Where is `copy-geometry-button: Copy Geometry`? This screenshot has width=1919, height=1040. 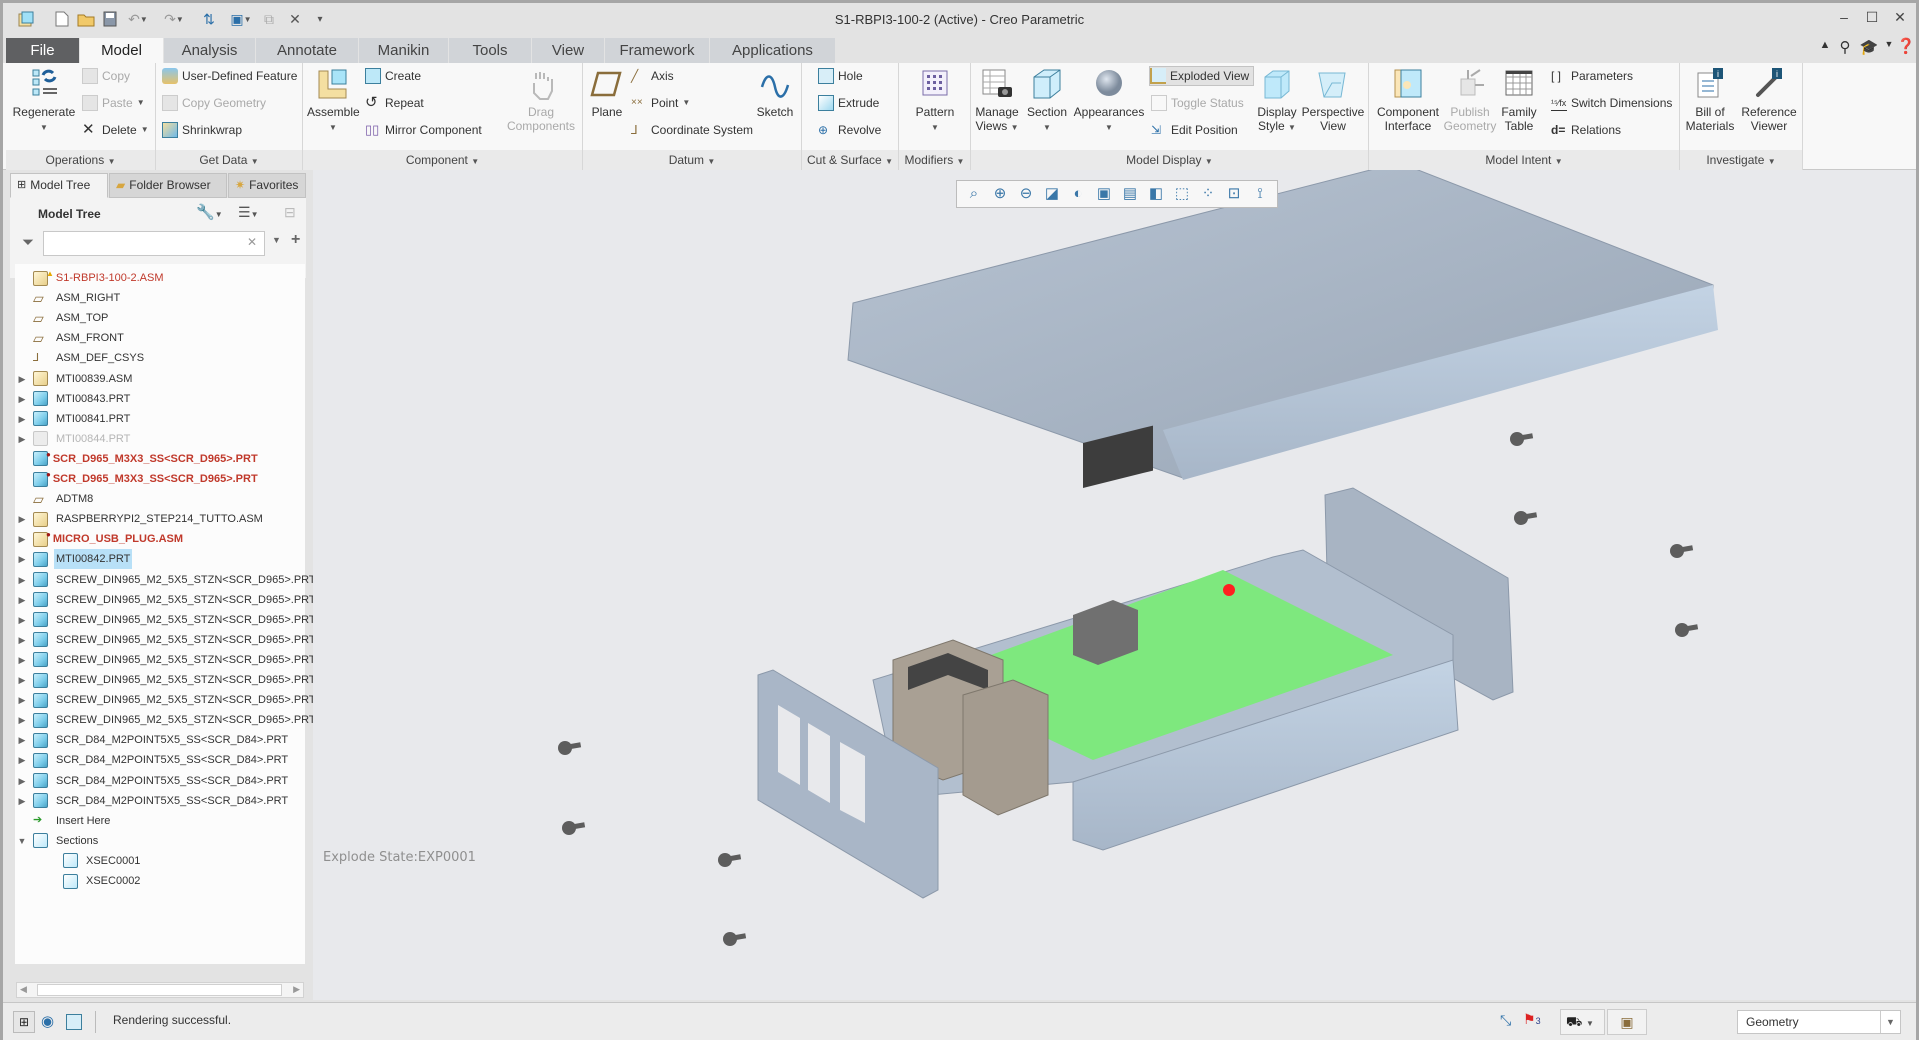
copy-geometry-button: Copy Geometry is located at coordinates (214, 103).